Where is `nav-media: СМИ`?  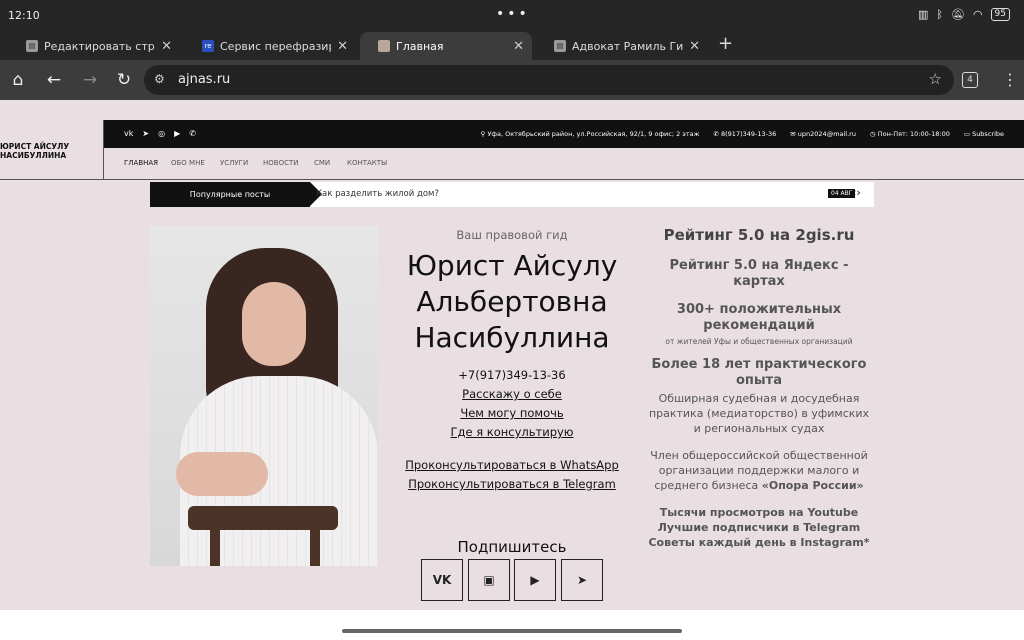 nav-media: СМИ is located at coordinates (322, 163).